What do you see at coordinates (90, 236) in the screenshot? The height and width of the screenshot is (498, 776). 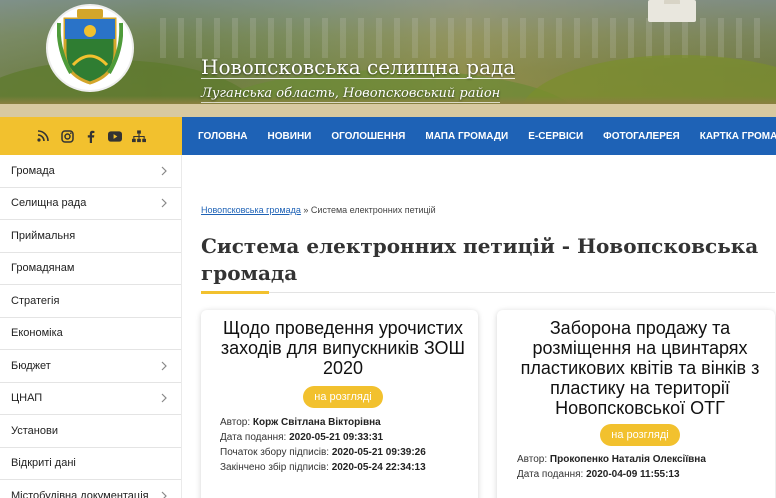 I see `sidebar-item-reception: Приймальня` at bounding box center [90, 236].